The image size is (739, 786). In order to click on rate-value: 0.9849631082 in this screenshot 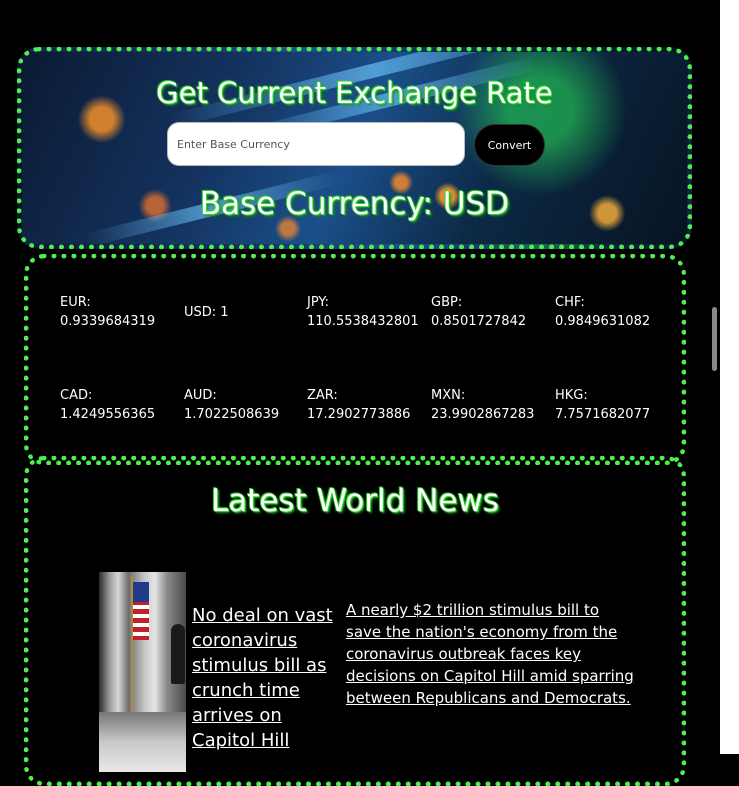, I will do `click(603, 321)`.